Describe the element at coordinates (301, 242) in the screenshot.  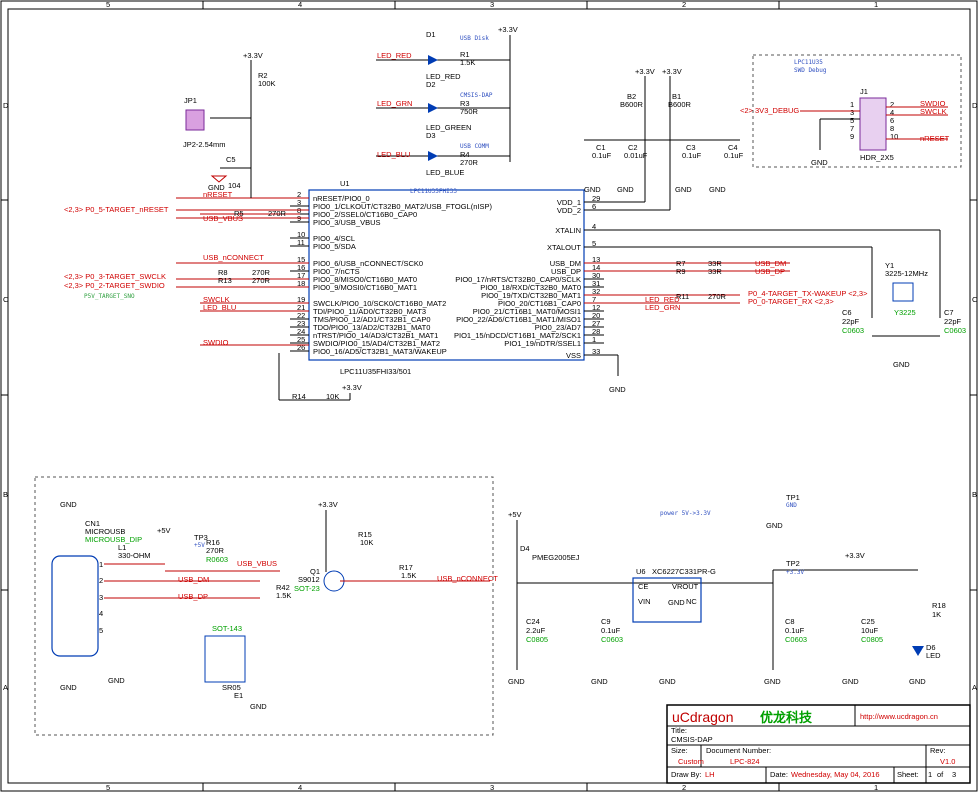
I see `u1-pin-number: 11` at that location.